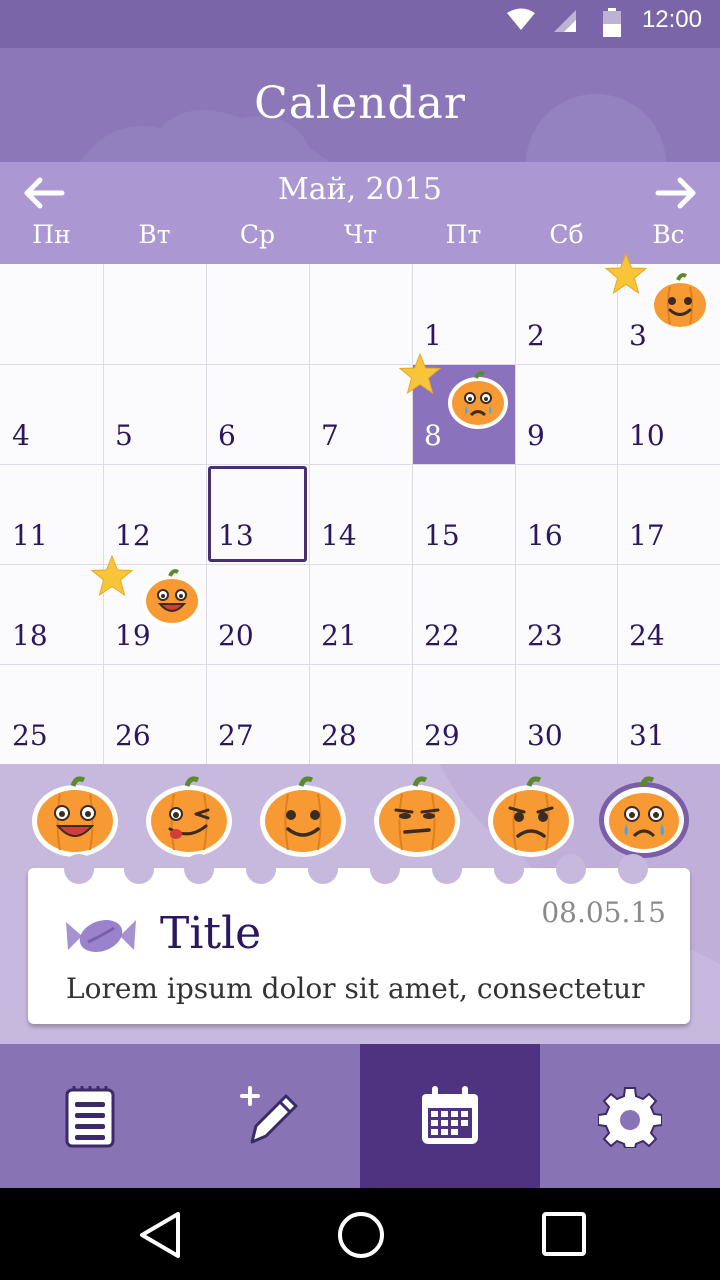 This screenshot has width=720, height=1280. I want to click on tab-notes, so click(90, 1116).